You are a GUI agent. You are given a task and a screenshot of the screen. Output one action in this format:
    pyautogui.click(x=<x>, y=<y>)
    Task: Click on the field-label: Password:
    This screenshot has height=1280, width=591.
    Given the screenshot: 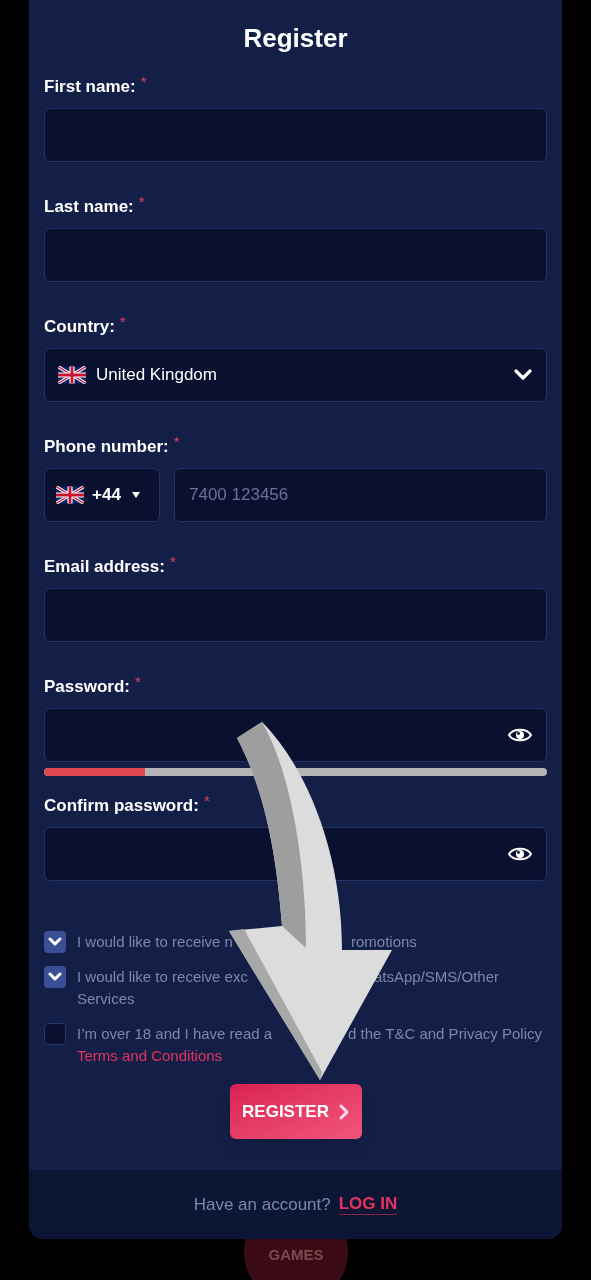 What is the action you would take?
    pyautogui.click(x=87, y=687)
    